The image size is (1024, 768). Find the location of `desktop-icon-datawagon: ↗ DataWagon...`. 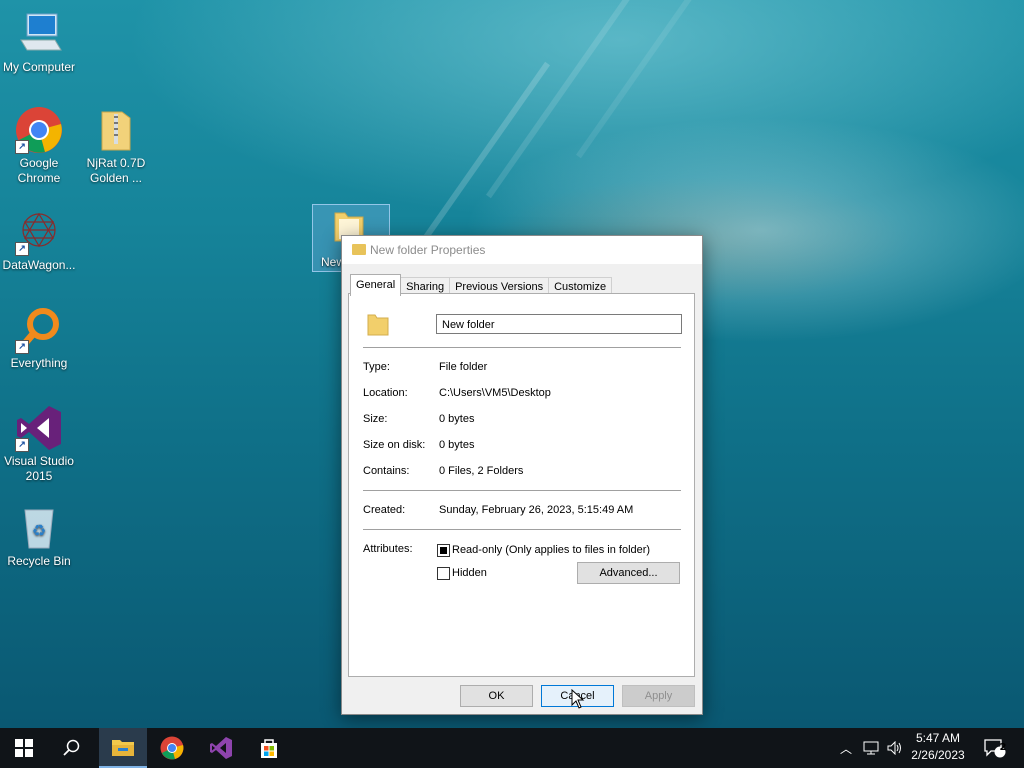

desktop-icon-datawagon: ↗ DataWagon... is located at coordinates (39, 240).